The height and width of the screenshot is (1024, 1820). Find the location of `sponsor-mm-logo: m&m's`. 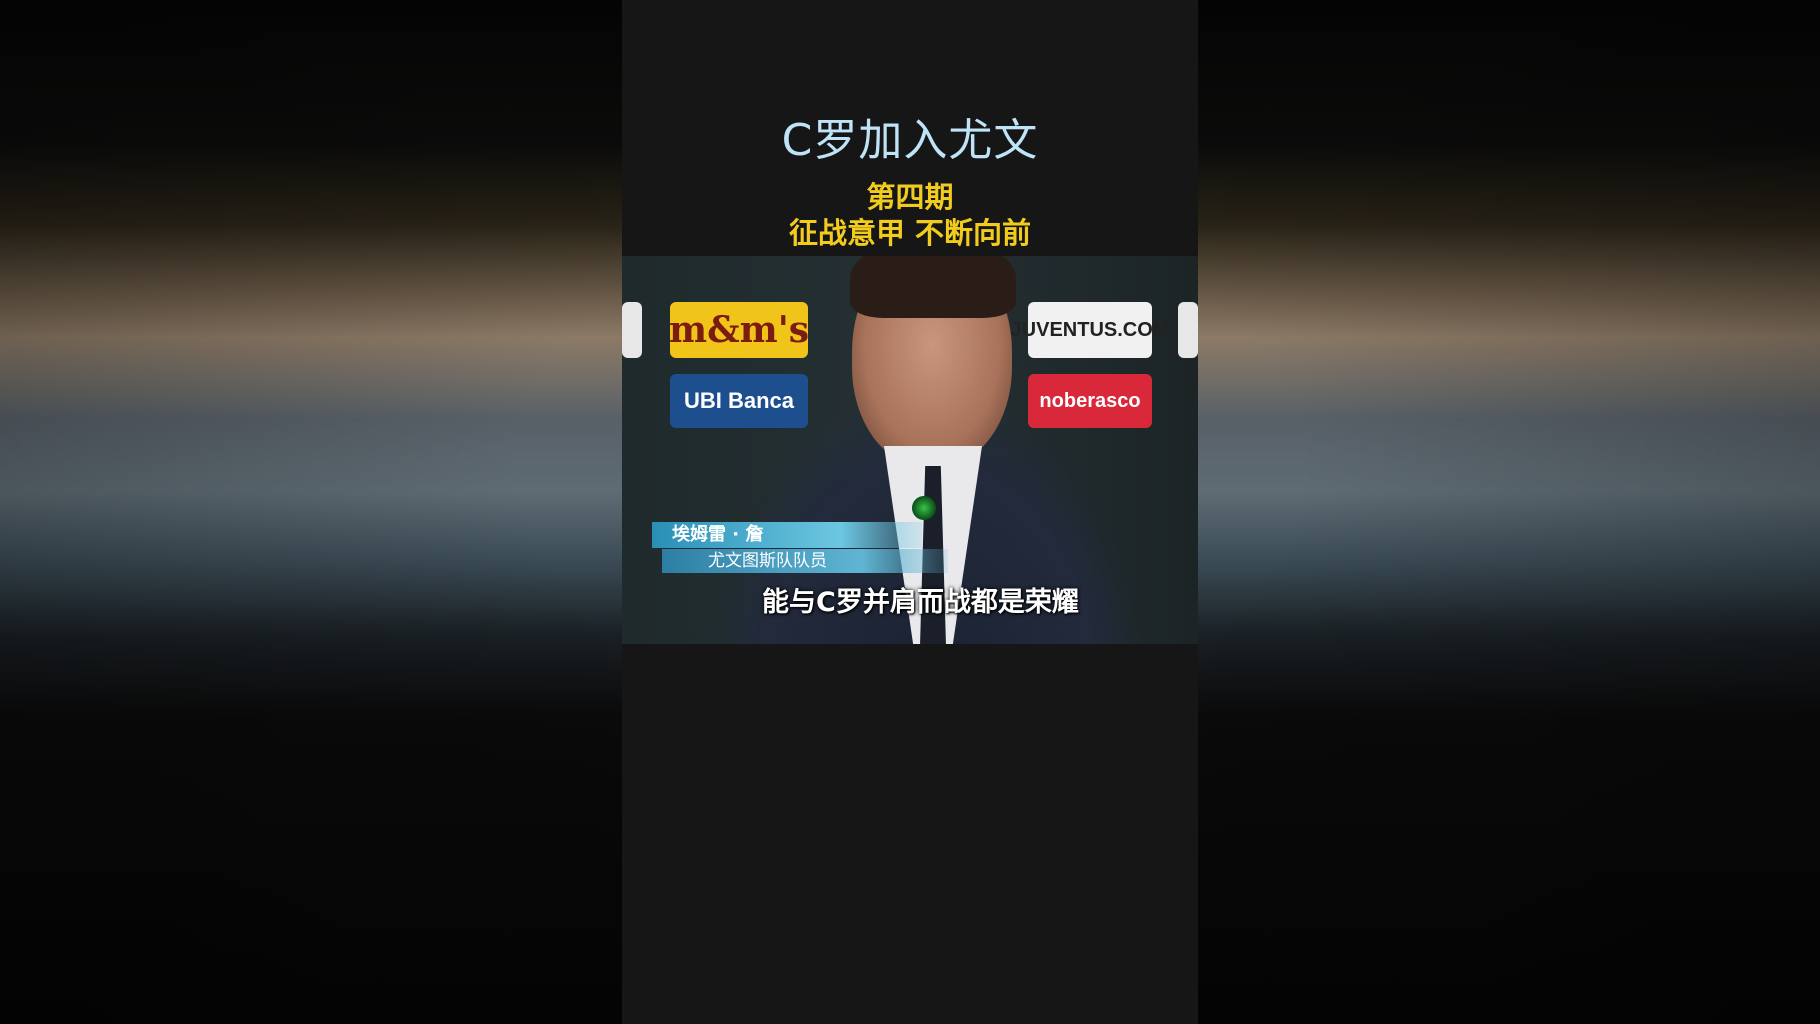

sponsor-mm-logo: m&m's is located at coordinates (739, 330).